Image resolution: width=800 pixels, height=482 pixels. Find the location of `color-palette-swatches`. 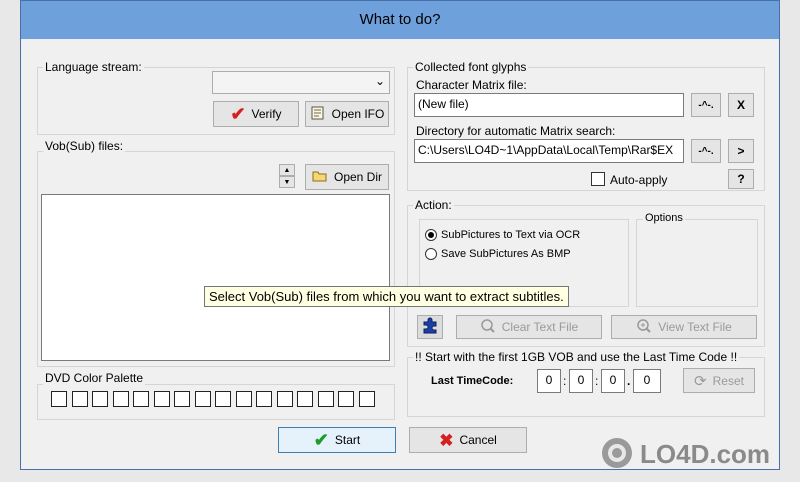

color-palette-swatches is located at coordinates (216, 399).